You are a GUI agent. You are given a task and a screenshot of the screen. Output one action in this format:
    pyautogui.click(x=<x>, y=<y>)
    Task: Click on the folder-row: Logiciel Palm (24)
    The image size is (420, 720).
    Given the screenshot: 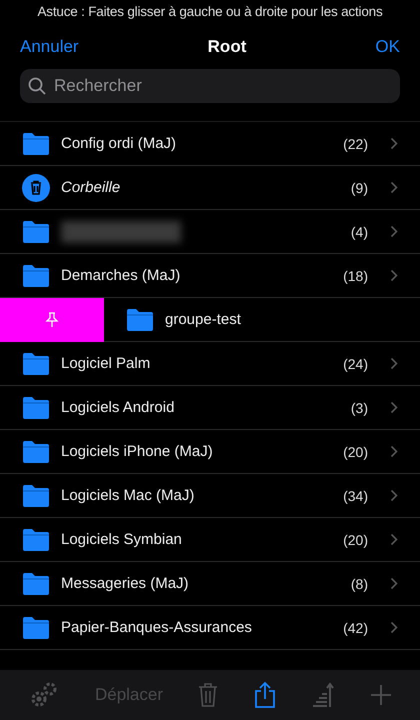 What is the action you would take?
    pyautogui.click(x=210, y=364)
    